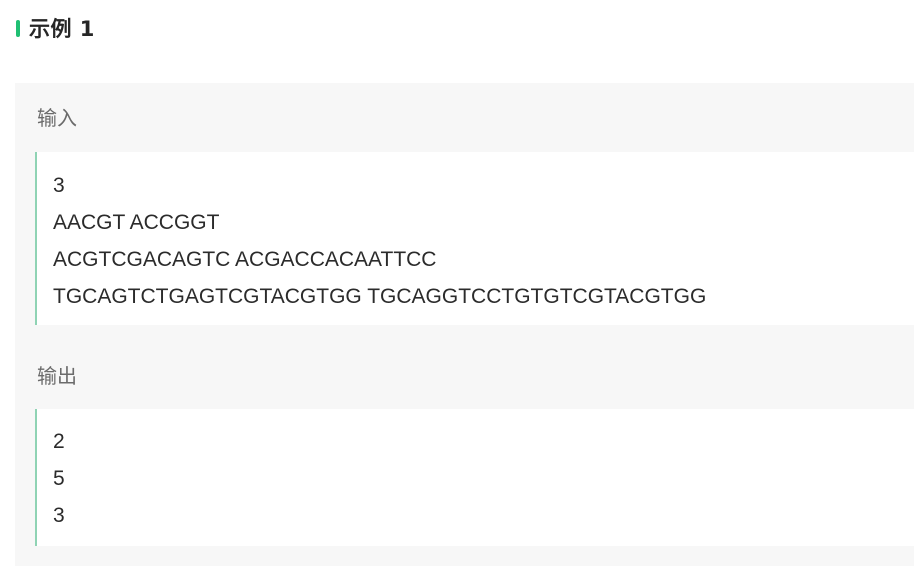  I want to click on example-header: 示例 1, so click(55, 28).